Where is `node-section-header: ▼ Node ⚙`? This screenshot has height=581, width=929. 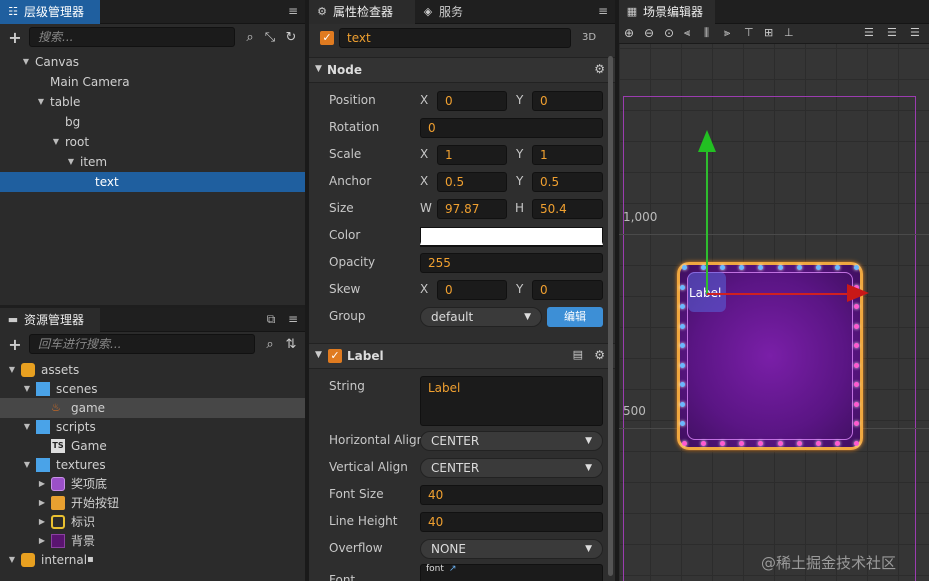 node-section-header: ▼ Node ⚙ is located at coordinates (462, 70).